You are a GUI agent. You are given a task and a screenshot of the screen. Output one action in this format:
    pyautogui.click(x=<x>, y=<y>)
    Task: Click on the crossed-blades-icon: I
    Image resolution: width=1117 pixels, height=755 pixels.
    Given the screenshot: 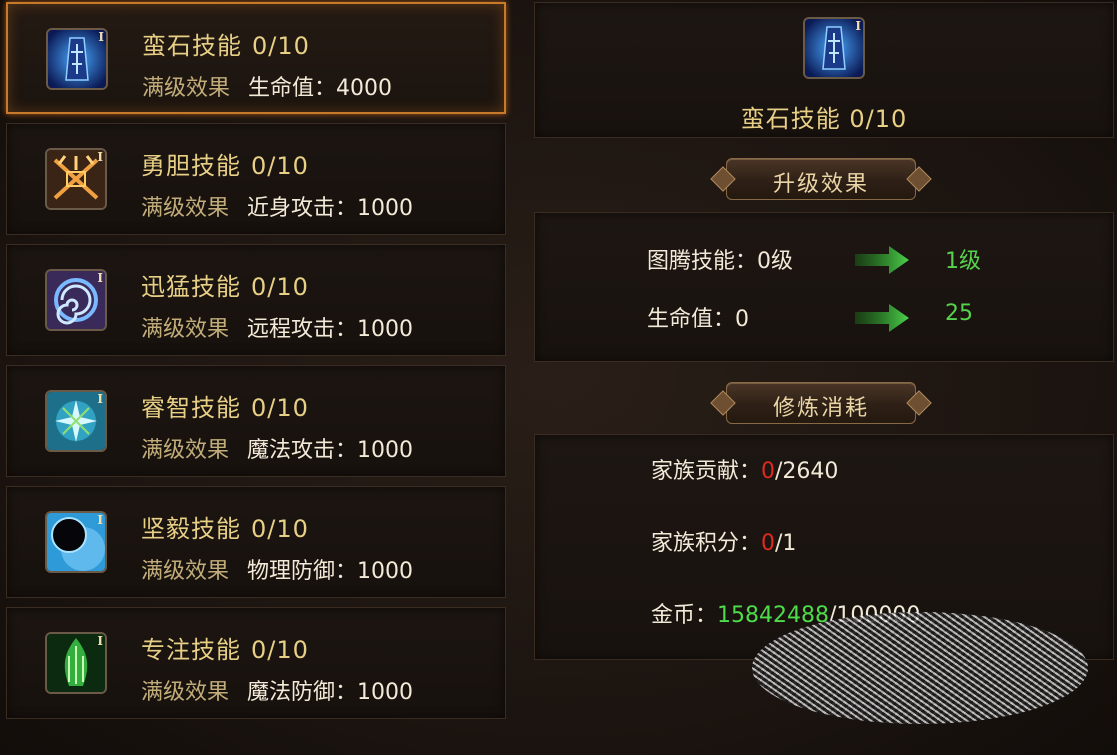 What is the action you would take?
    pyautogui.click(x=76, y=179)
    